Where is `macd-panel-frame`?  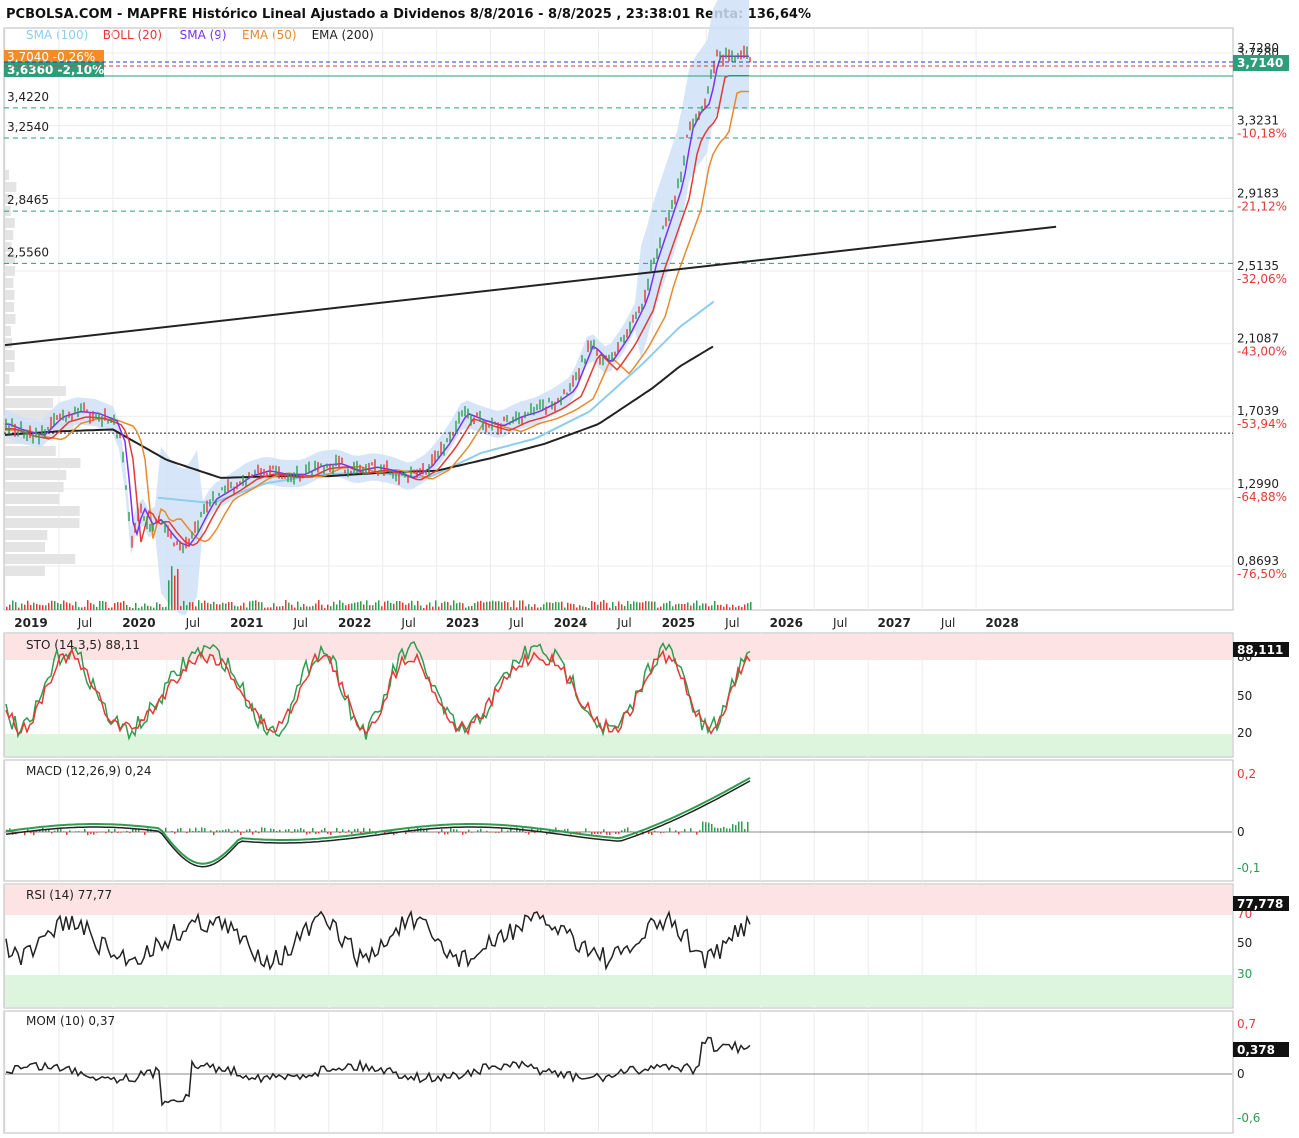 macd-panel-frame is located at coordinates (618, 820).